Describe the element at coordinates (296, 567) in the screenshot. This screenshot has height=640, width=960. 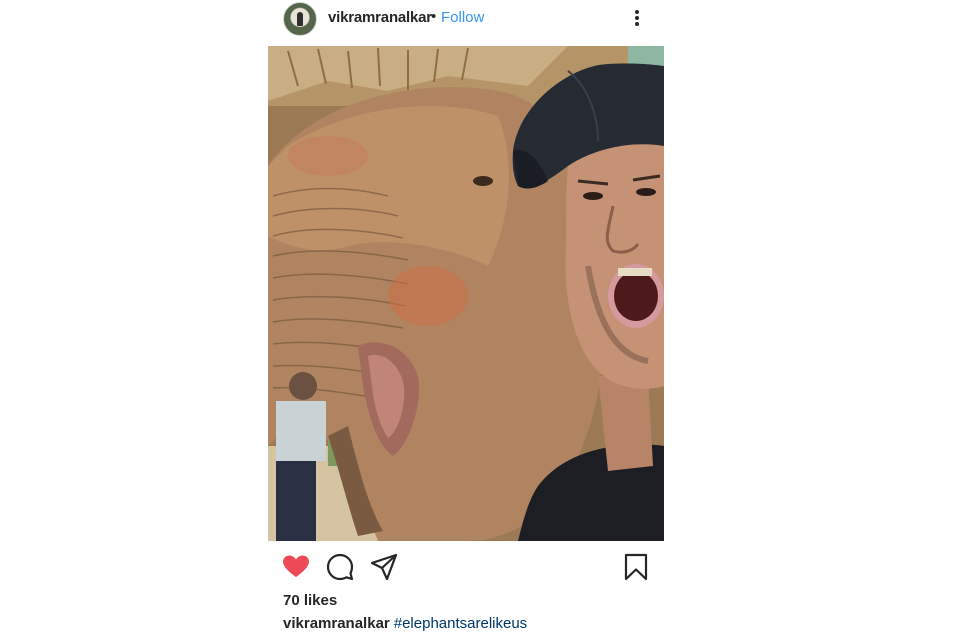
I see `heart-icon` at that location.